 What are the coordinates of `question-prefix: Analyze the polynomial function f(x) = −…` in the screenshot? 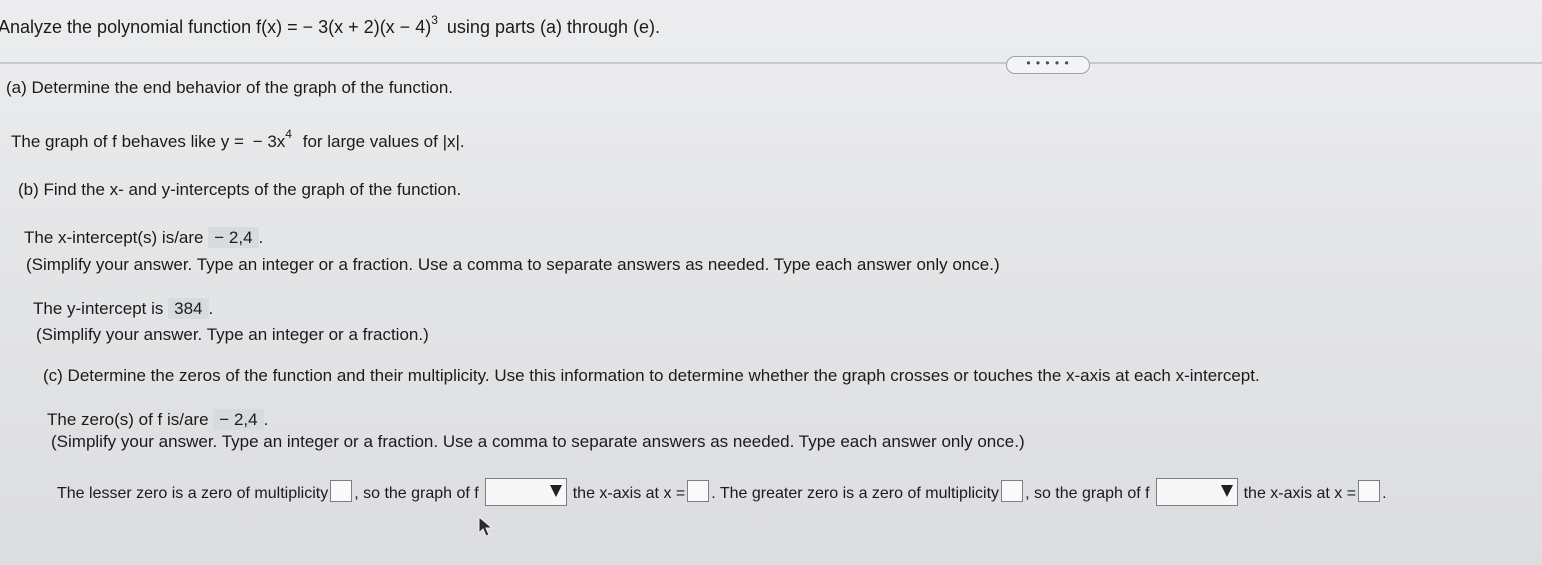 It's located at (216, 27).